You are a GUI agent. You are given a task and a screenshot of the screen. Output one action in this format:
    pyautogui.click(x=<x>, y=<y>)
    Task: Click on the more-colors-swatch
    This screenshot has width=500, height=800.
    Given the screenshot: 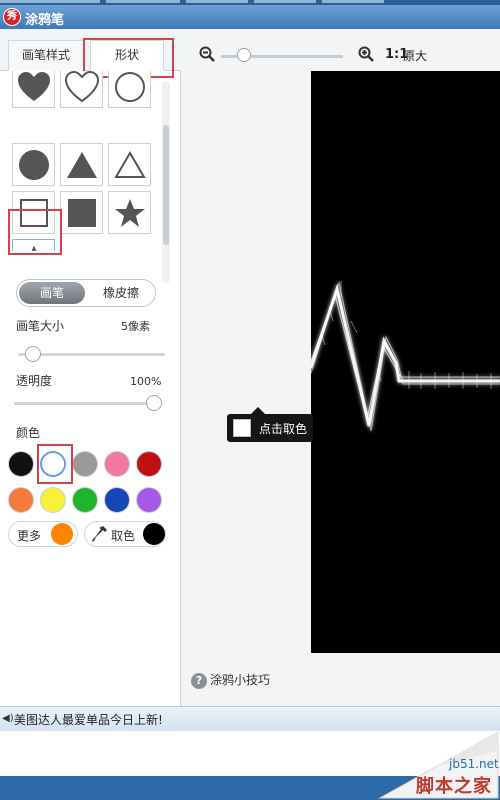 What is the action you would take?
    pyautogui.click(x=62, y=534)
    